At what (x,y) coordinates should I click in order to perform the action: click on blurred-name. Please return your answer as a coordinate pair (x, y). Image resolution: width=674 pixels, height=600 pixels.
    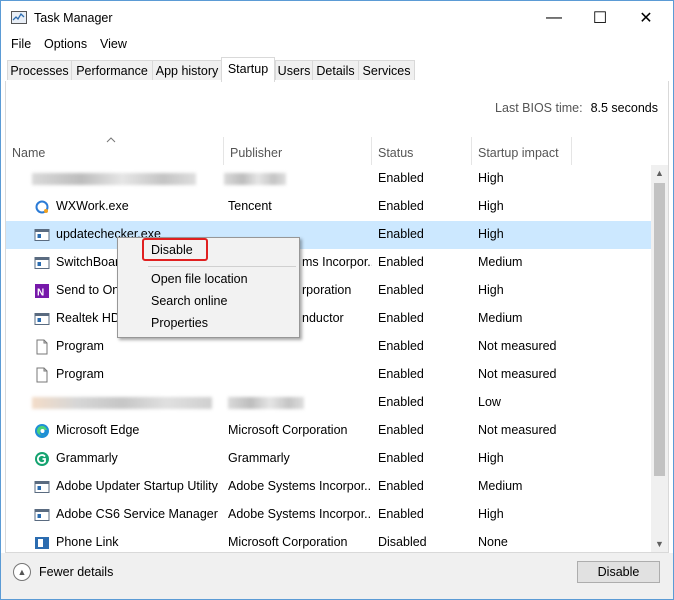
    Looking at the image, I should click on (122, 403).